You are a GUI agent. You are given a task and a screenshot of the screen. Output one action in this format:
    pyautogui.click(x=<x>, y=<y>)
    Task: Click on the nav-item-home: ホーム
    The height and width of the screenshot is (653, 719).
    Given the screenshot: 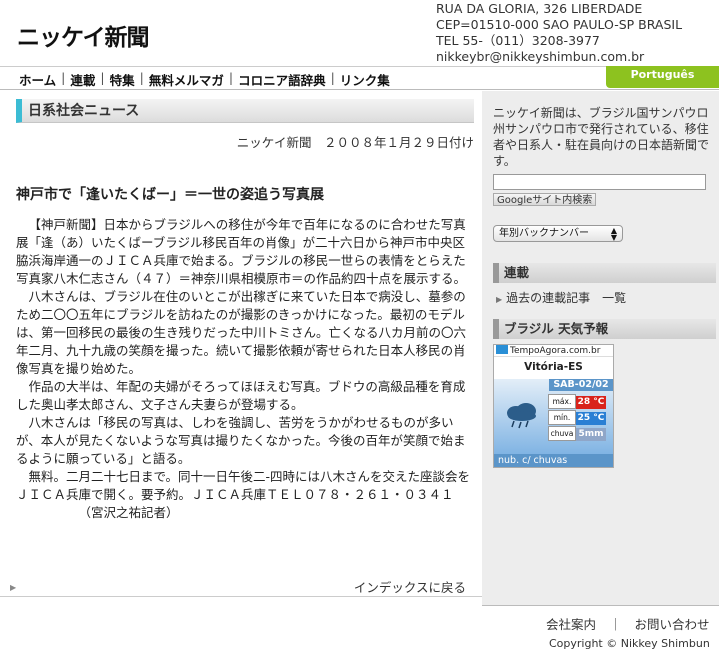 What is the action you would take?
    pyautogui.click(x=37, y=79)
    